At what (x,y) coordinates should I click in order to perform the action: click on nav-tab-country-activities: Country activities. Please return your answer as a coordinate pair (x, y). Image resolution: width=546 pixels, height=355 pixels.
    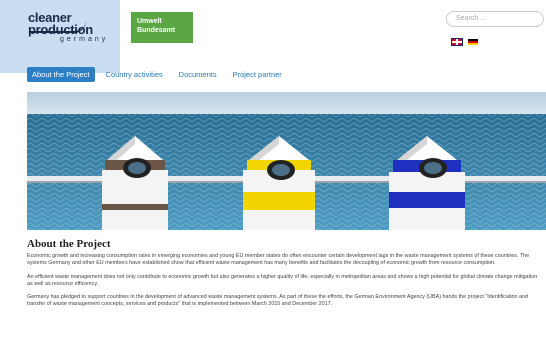
    Looking at the image, I should click on (134, 74).